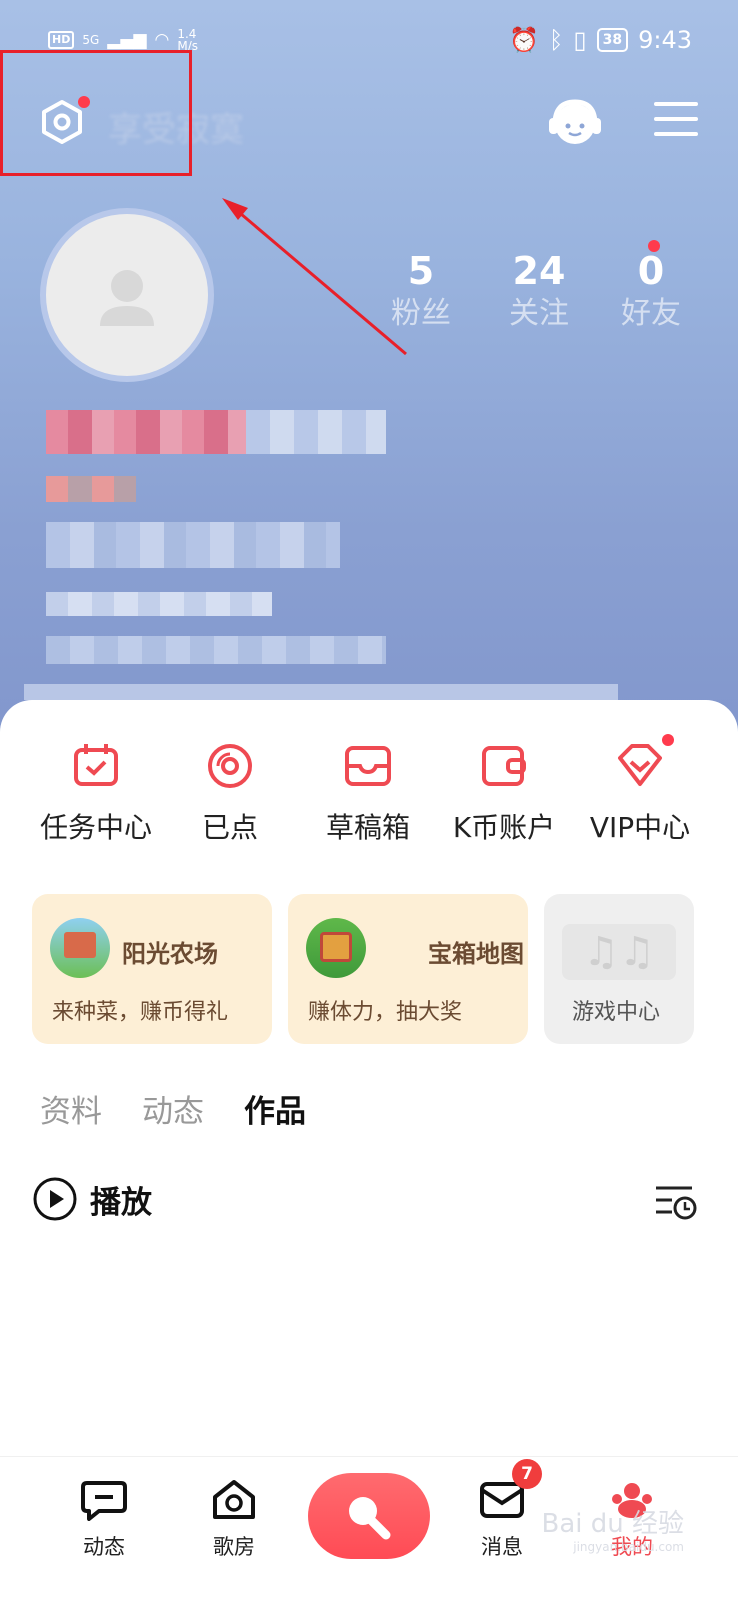 This screenshot has width=738, height=1601. What do you see at coordinates (104, 1501) in the screenshot?
I see `chat-bubble-icon` at bounding box center [104, 1501].